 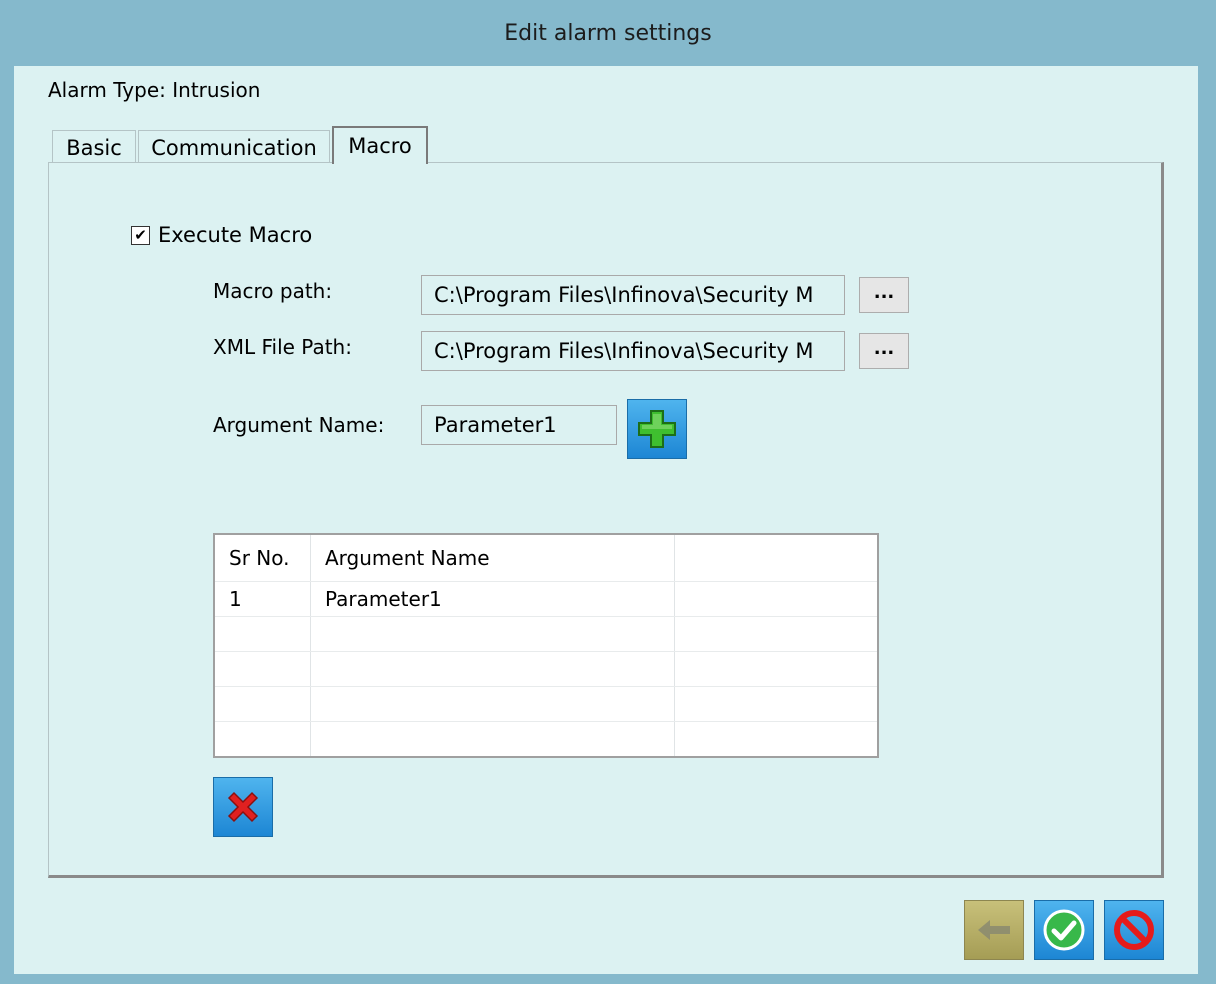 I want to click on window-title-bar: Edit alarm settings, so click(x=608, y=33).